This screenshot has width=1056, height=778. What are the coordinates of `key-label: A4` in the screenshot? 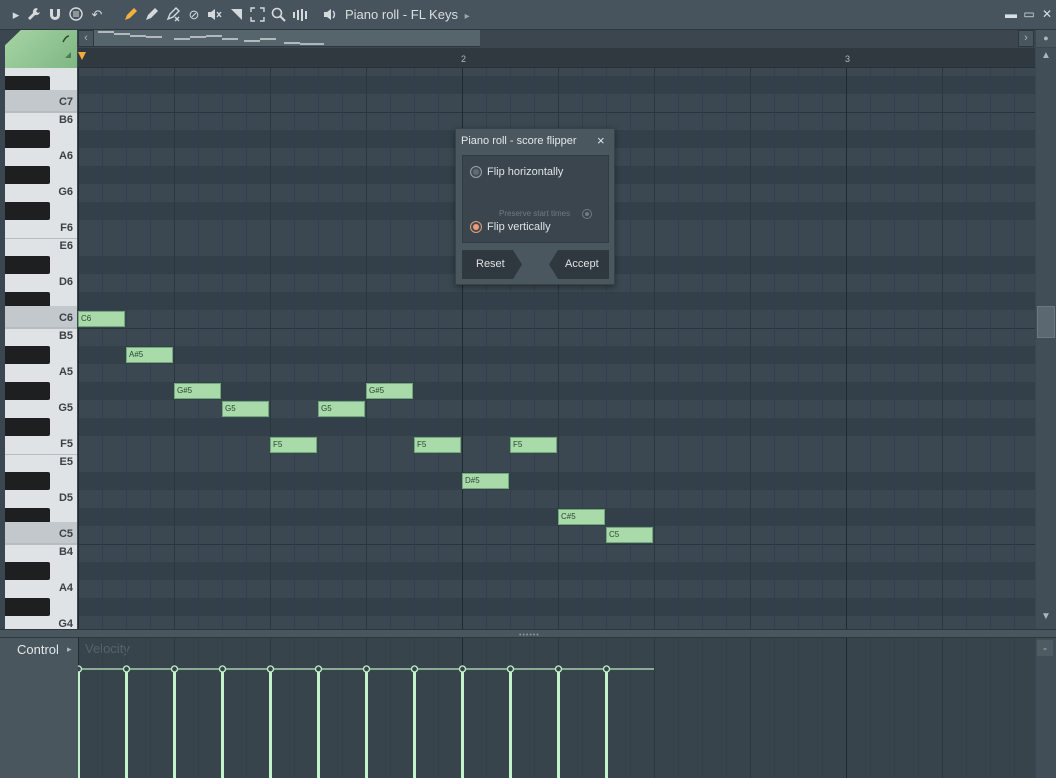 It's located at (65, 588).